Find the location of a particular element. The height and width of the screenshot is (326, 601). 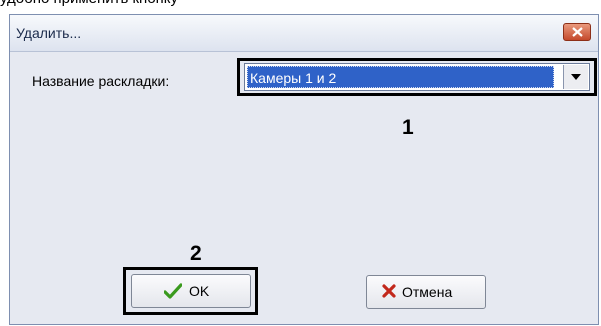

cancel-button: Отмена is located at coordinates (426, 292).